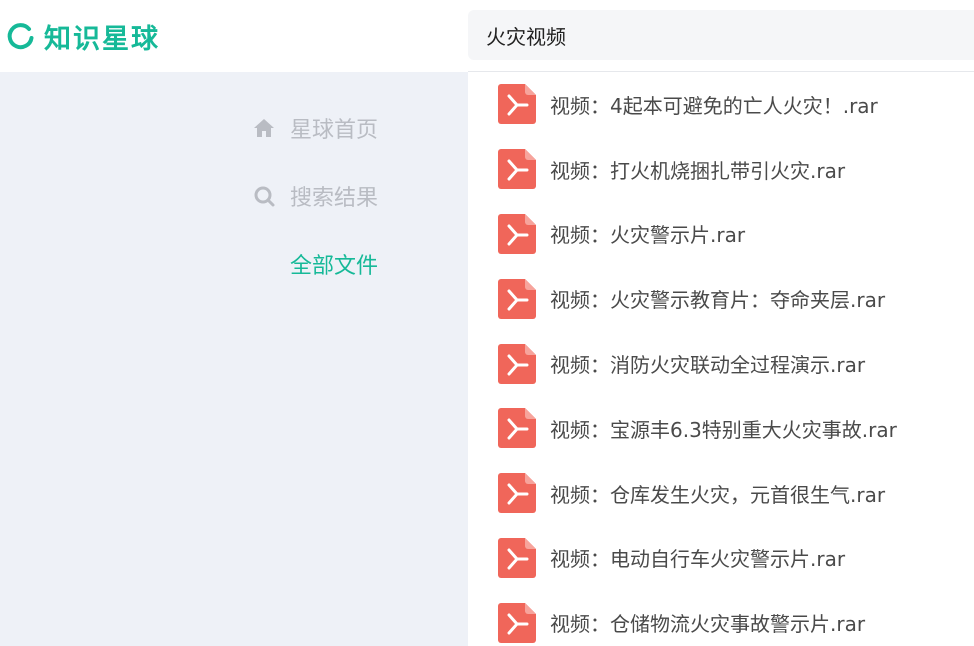 This screenshot has height=646, width=974. I want to click on file-name: 视频：4起本可避免的亡人火灾！.rar, so click(714, 105).